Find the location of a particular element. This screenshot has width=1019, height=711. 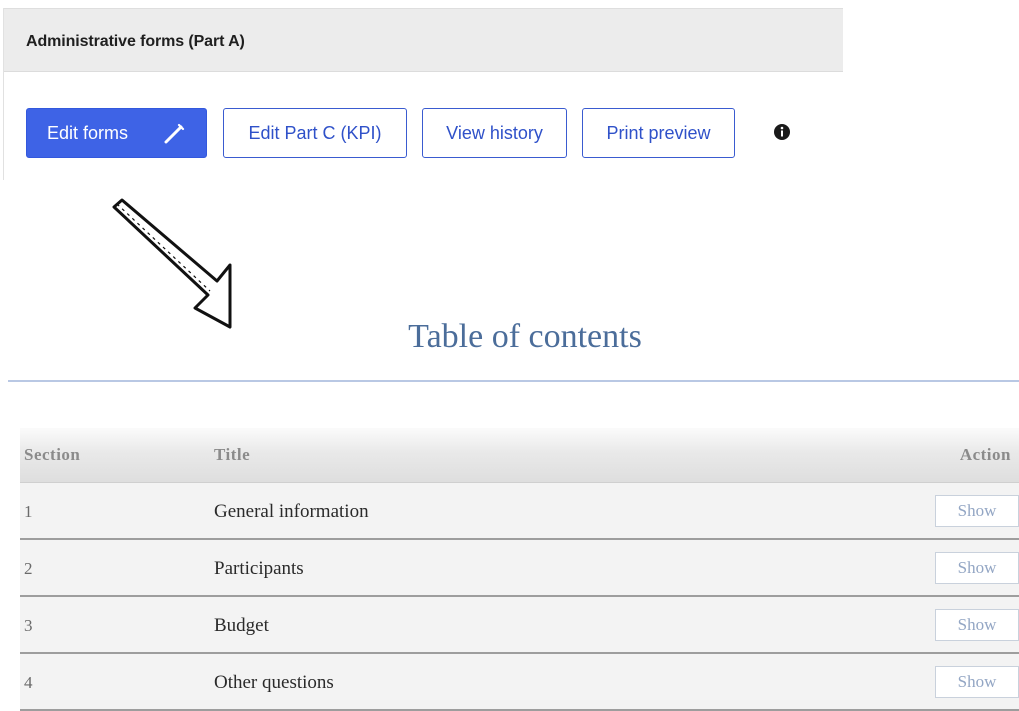

column-header-section: Section is located at coordinates (52, 454).